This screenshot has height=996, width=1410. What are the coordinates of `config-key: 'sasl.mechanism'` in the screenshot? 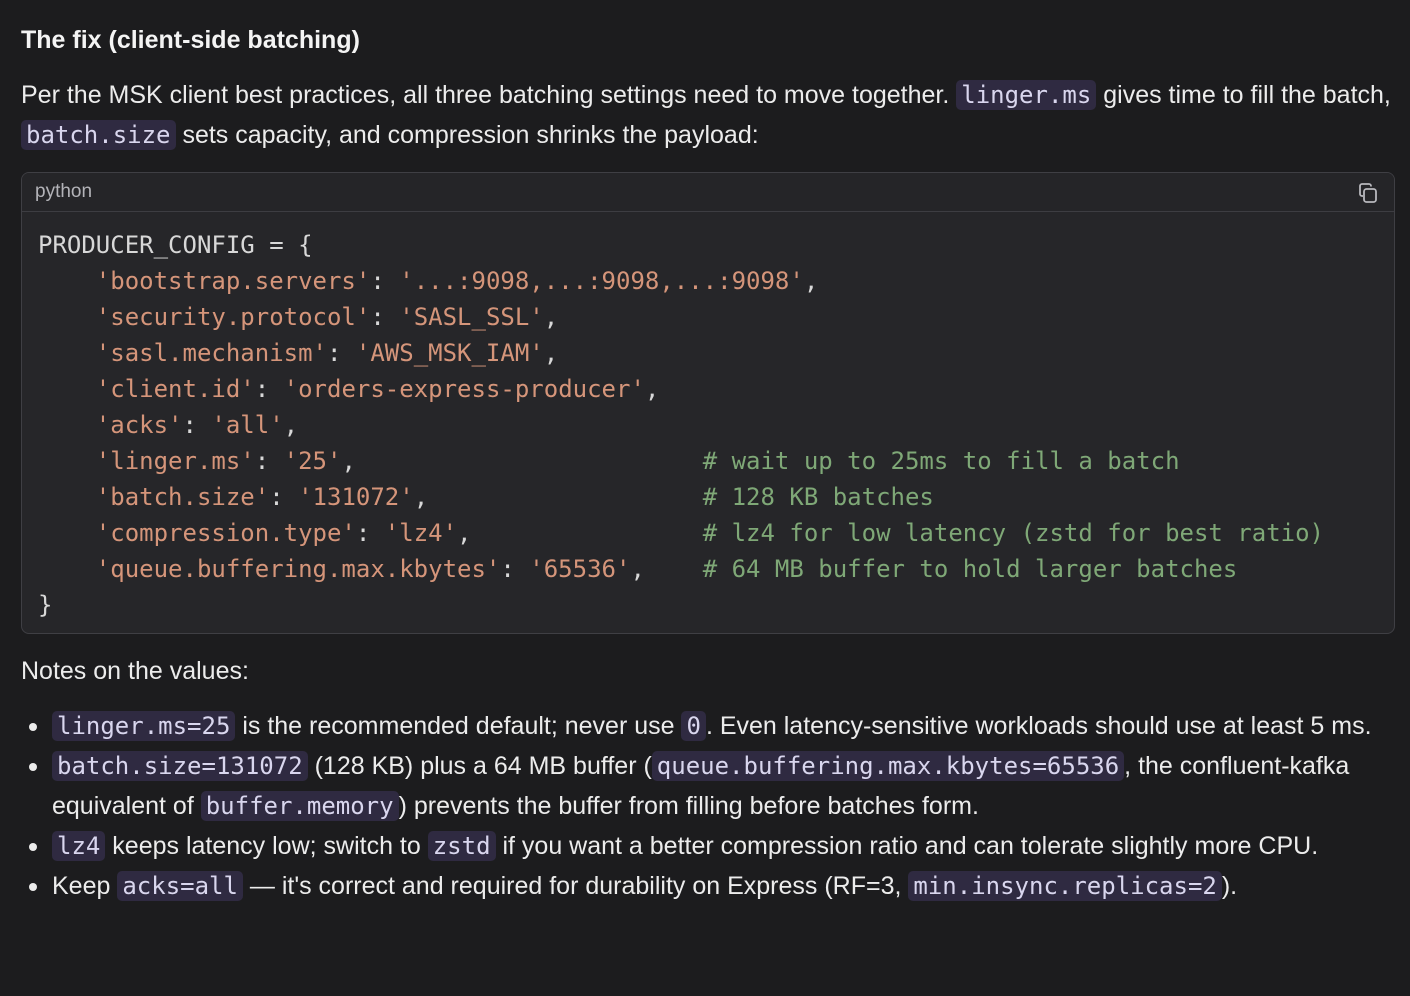 It's located at (211, 353).